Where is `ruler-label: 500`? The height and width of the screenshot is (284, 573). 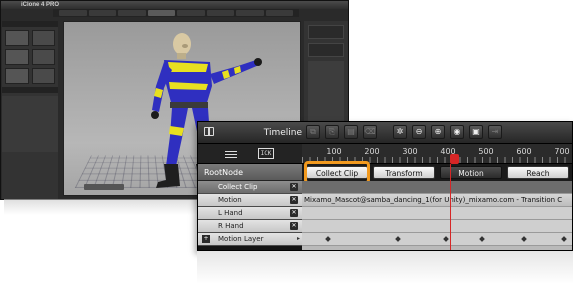 ruler-label: 500 is located at coordinates (486, 151).